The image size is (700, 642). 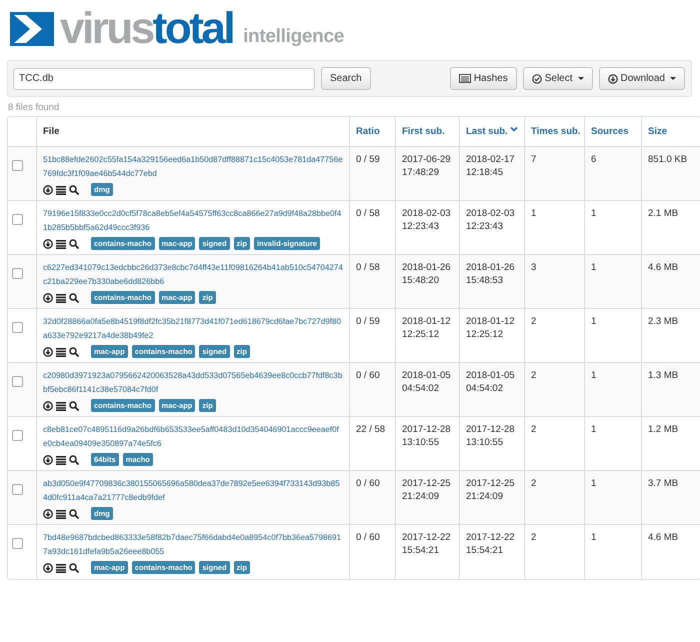 What do you see at coordinates (663, 537) in the screenshot?
I see `table-cell: 4.6 MB` at bounding box center [663, 537].